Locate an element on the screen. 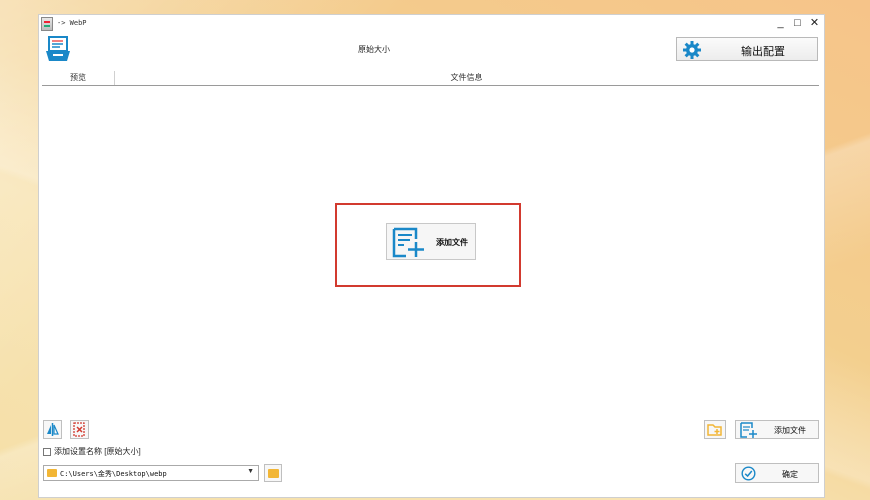 This screenshot has width=870, height=500. column-preview: 预览 is located at coordinates (78, 78).